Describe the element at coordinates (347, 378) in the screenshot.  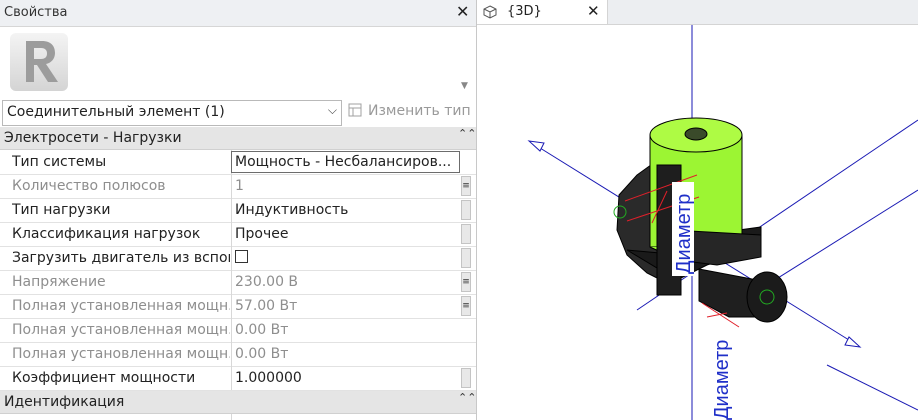
I see `property-value: 1.000000` at that location.